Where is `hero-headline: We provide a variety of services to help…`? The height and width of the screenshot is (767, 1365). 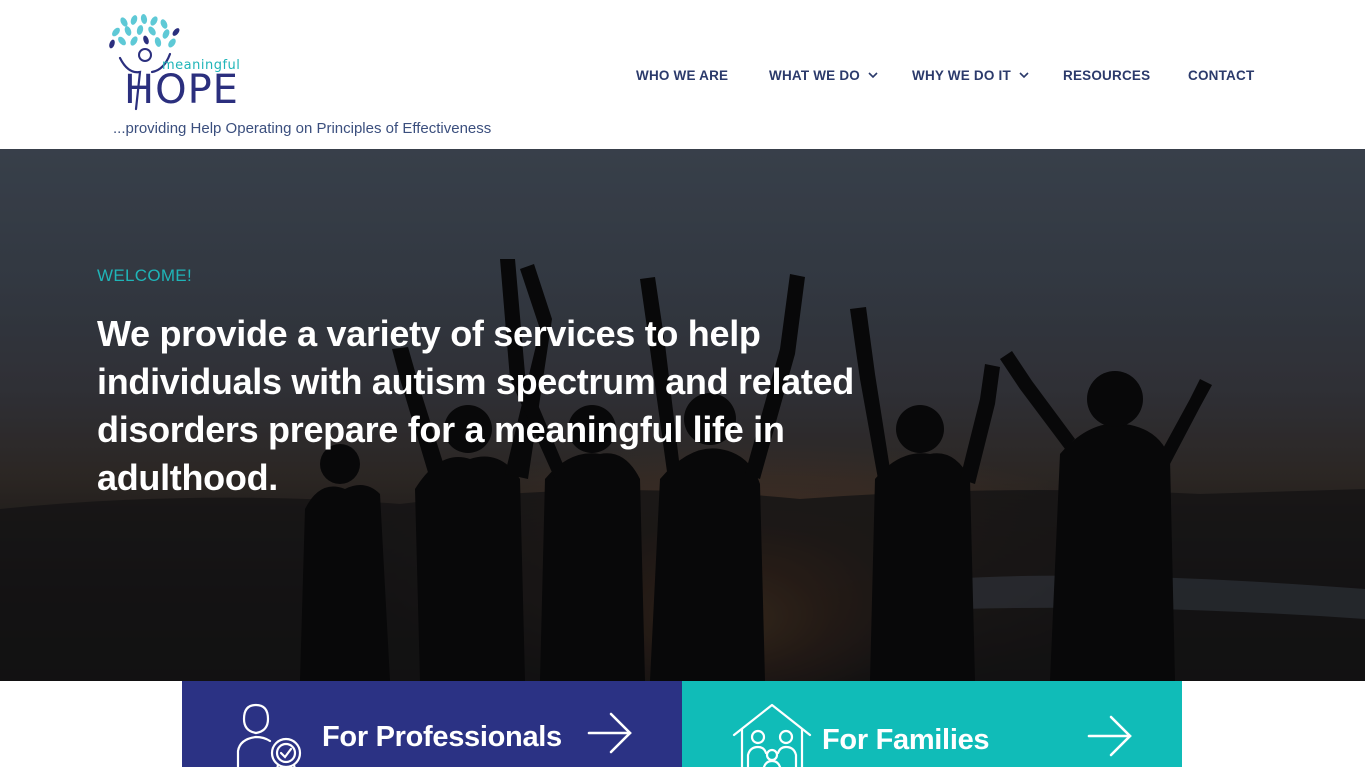 hero-headline: We provide a variety of services to help… is located at coordinates (475, 405).